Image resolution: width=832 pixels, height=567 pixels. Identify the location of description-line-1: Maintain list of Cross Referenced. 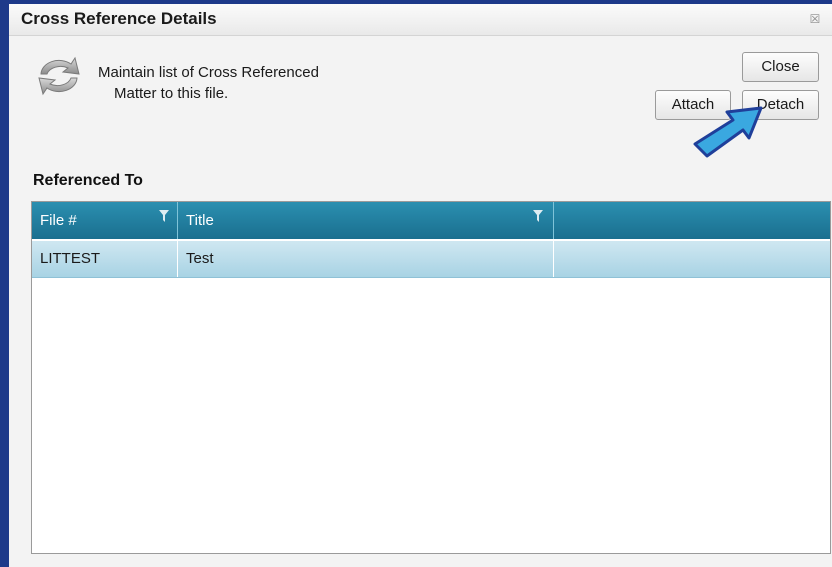
(208, 72).